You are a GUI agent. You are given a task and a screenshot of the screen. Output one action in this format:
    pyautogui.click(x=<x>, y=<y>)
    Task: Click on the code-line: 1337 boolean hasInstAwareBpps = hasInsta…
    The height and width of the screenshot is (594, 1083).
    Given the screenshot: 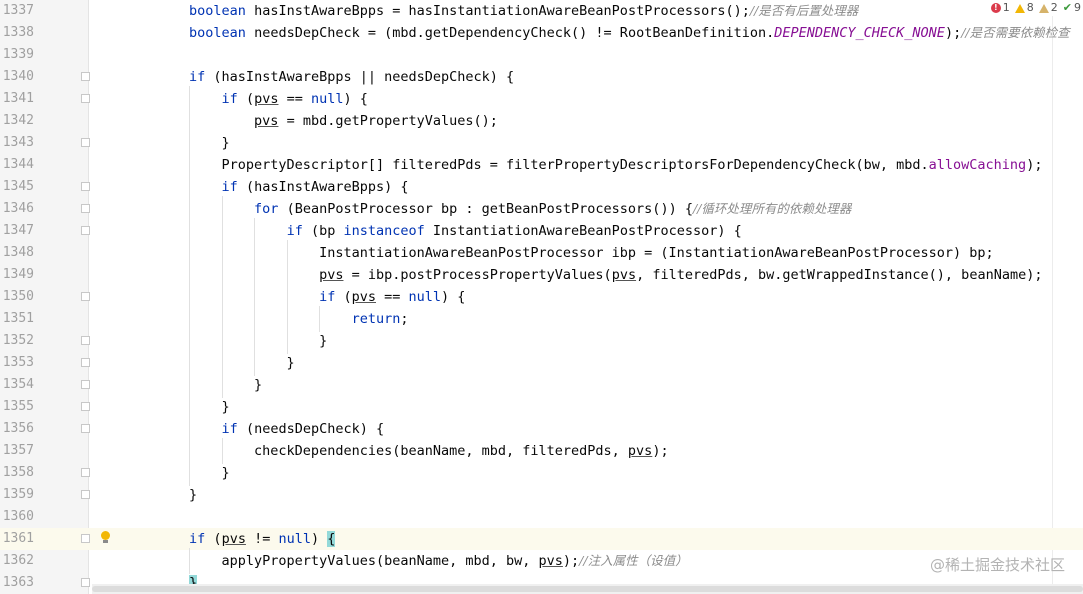 What is the action you would take?
    pyautogui.click(x=541, y=11)
    